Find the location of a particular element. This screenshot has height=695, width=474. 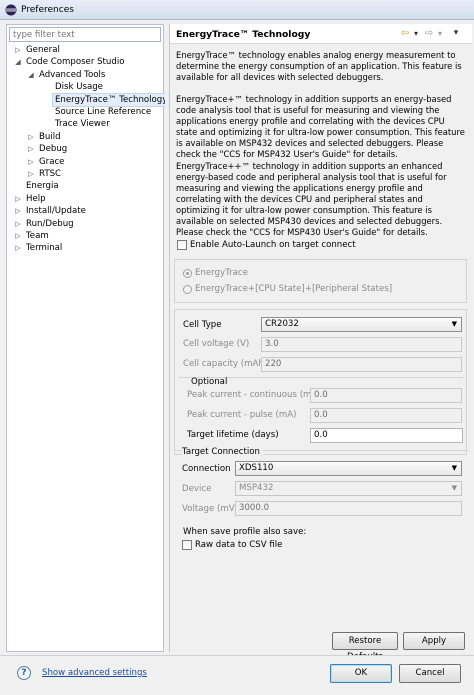

peak-pulse-value: 0.0 is located at coordinates (321, 415).